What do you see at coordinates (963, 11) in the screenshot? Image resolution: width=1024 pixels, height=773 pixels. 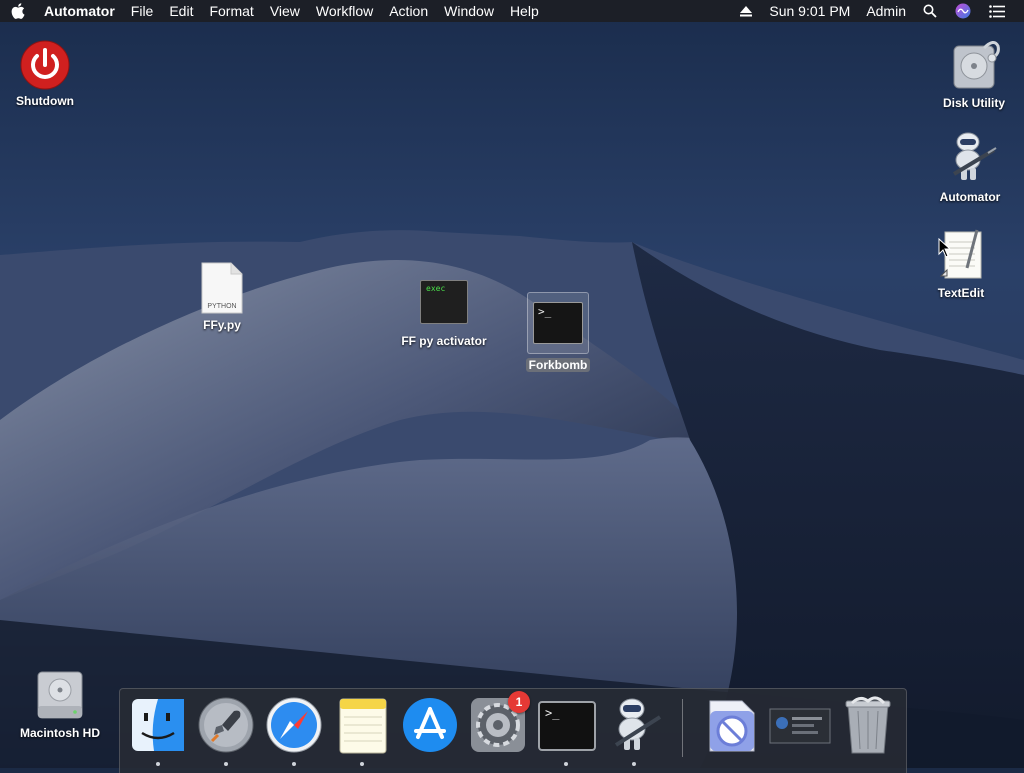 I see `siri-icon` at bounding box center [963, 11].